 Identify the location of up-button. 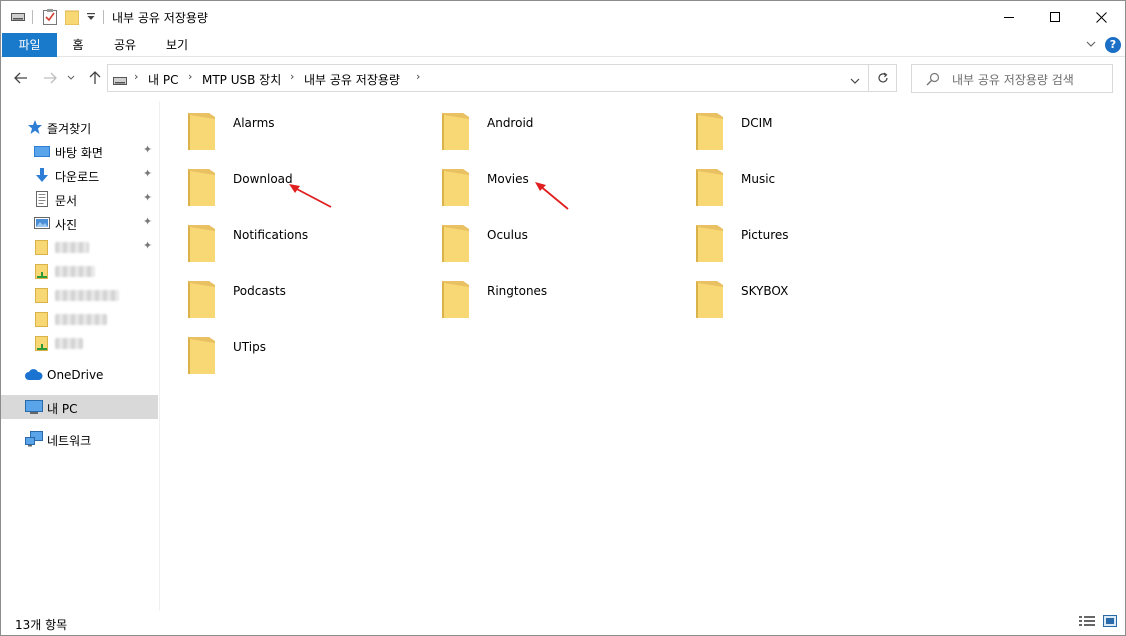
(95, 78).